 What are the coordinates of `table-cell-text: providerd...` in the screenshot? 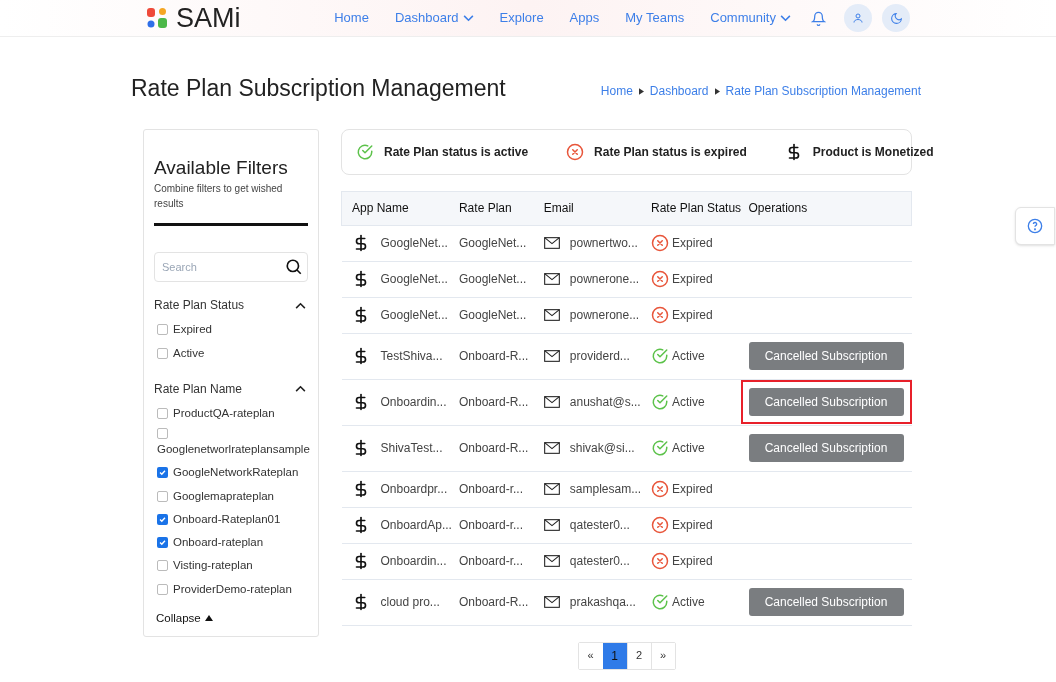 It's located at (599, 356).